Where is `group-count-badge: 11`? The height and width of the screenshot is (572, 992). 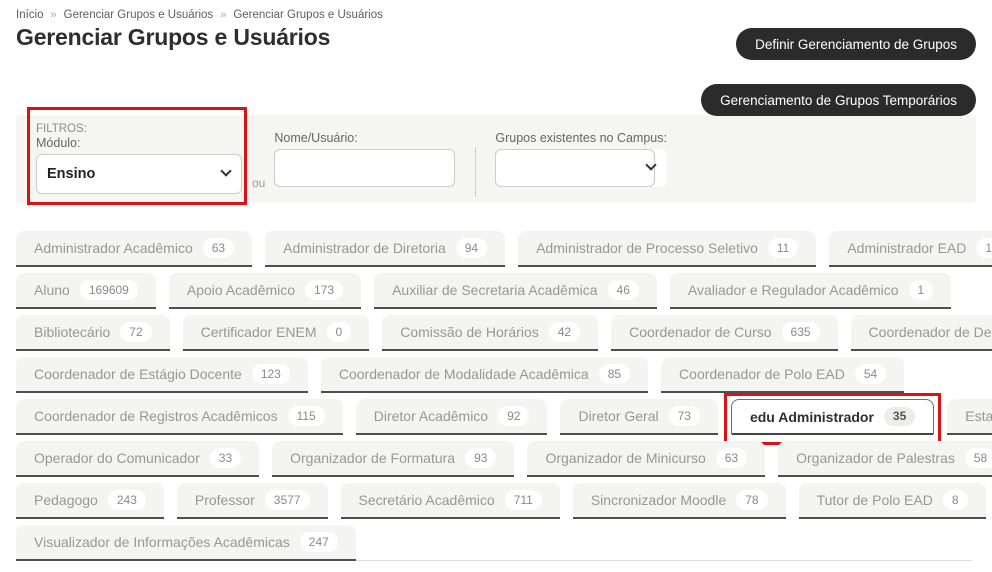
group-count-badge: 11 is located at coordinates (783, 248).